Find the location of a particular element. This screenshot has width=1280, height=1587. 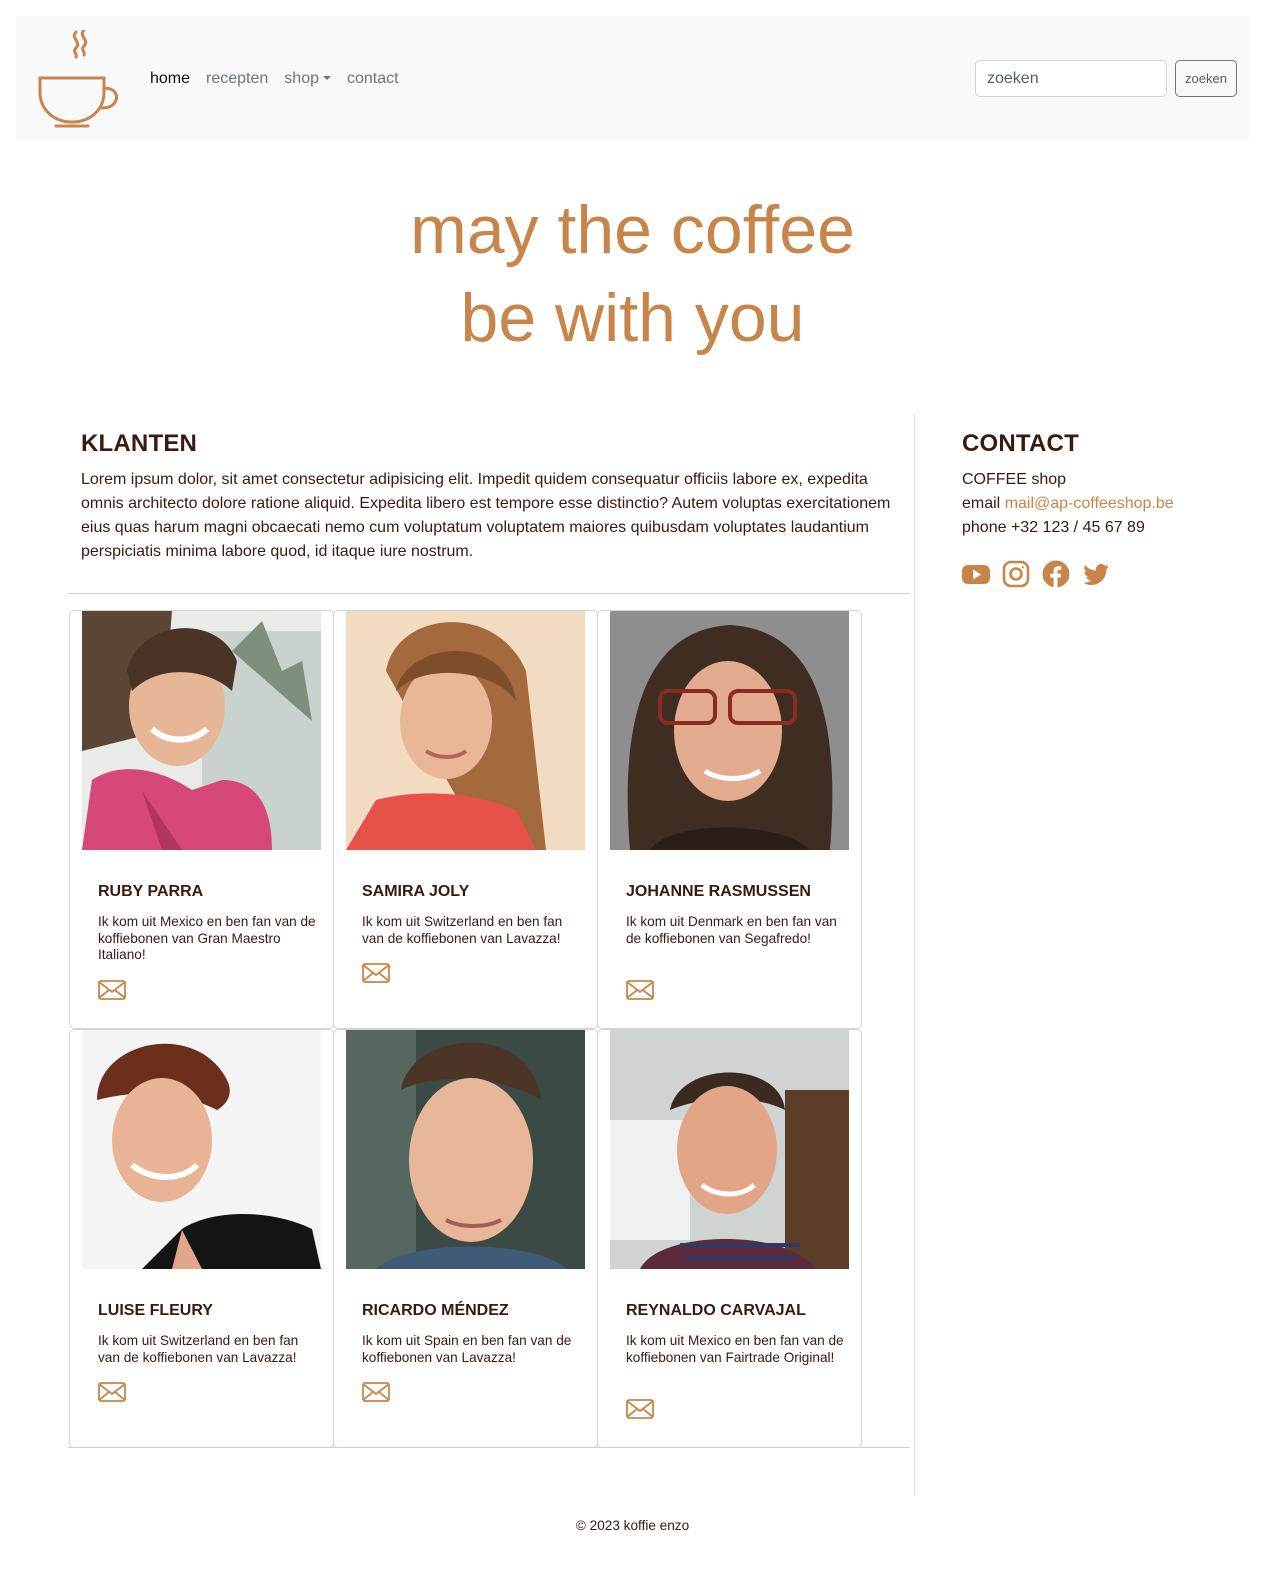

coffee-cup-logo-icon is located at coordinates (80, 79).